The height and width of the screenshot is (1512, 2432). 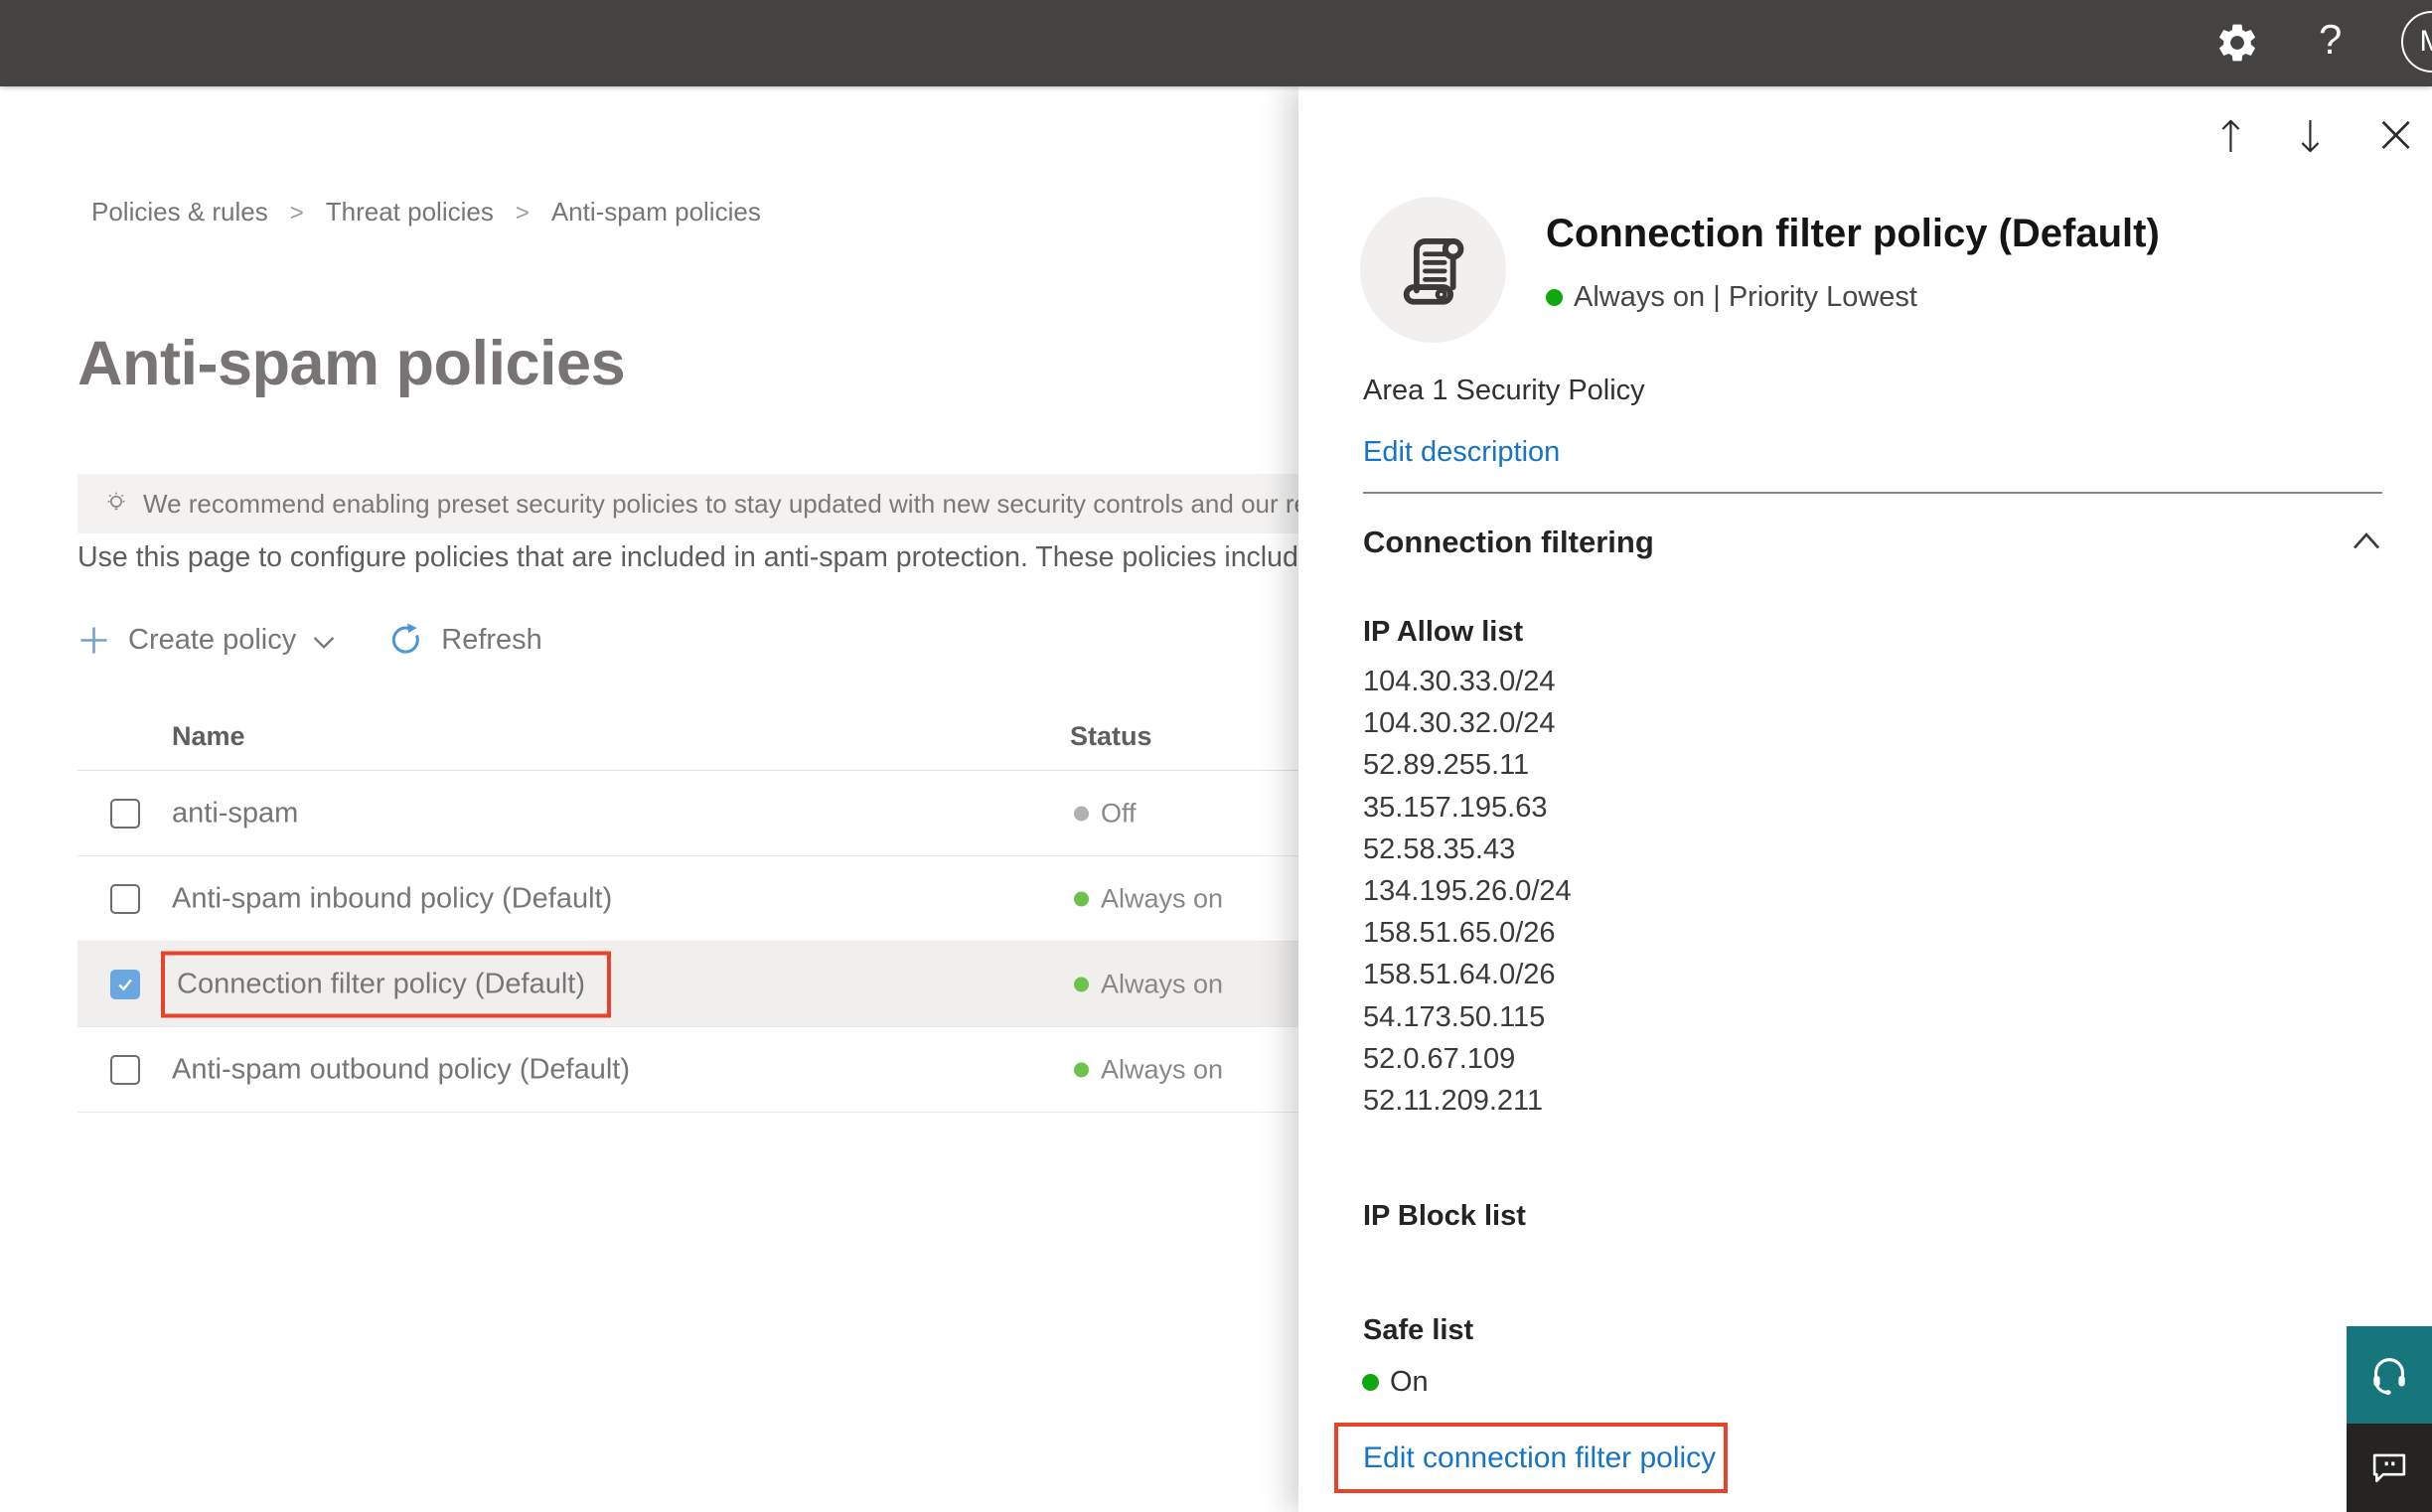 What do you see at coordinates (212, 639) in the screenshot?
I see `create-policy-label: Create policy` at bounding box center [212, 639].